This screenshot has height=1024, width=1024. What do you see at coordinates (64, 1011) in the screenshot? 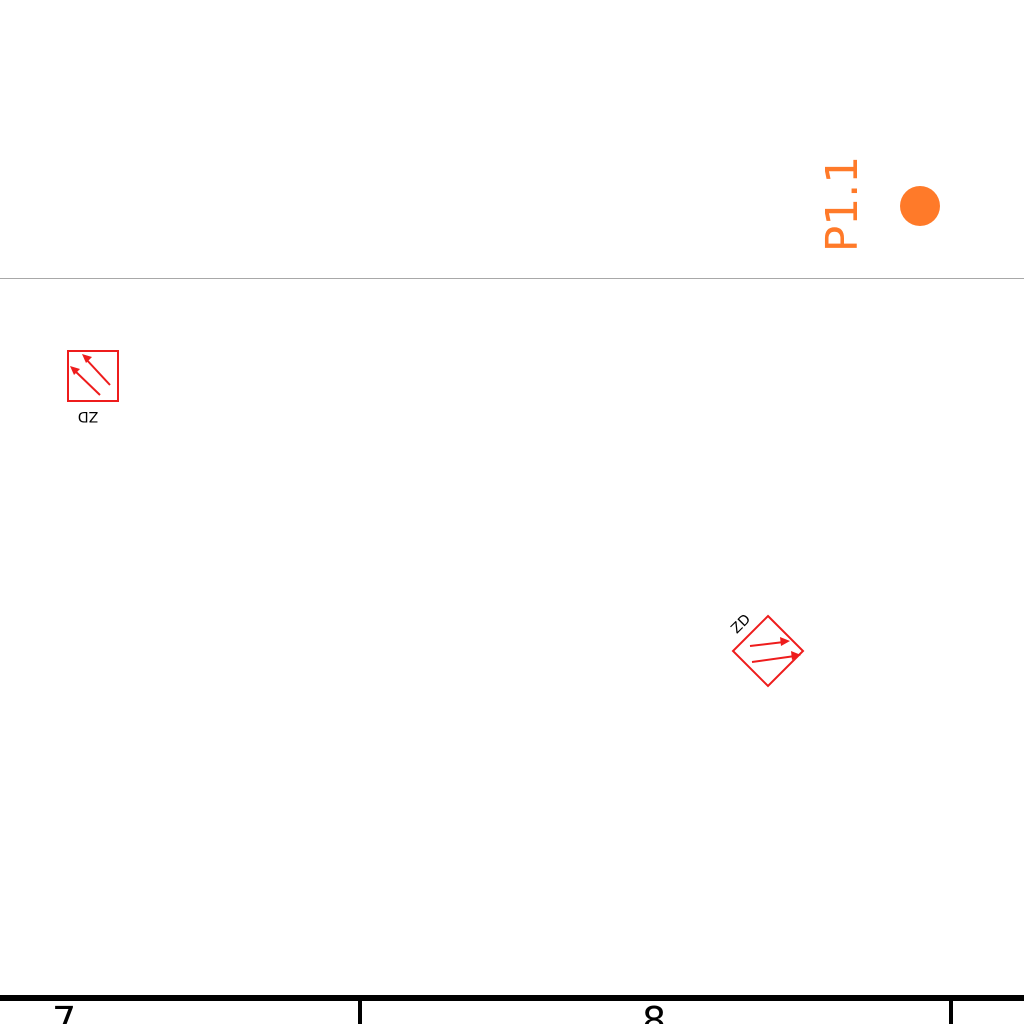
I see `grid-number: 7` at bounding box center [64, 1011].